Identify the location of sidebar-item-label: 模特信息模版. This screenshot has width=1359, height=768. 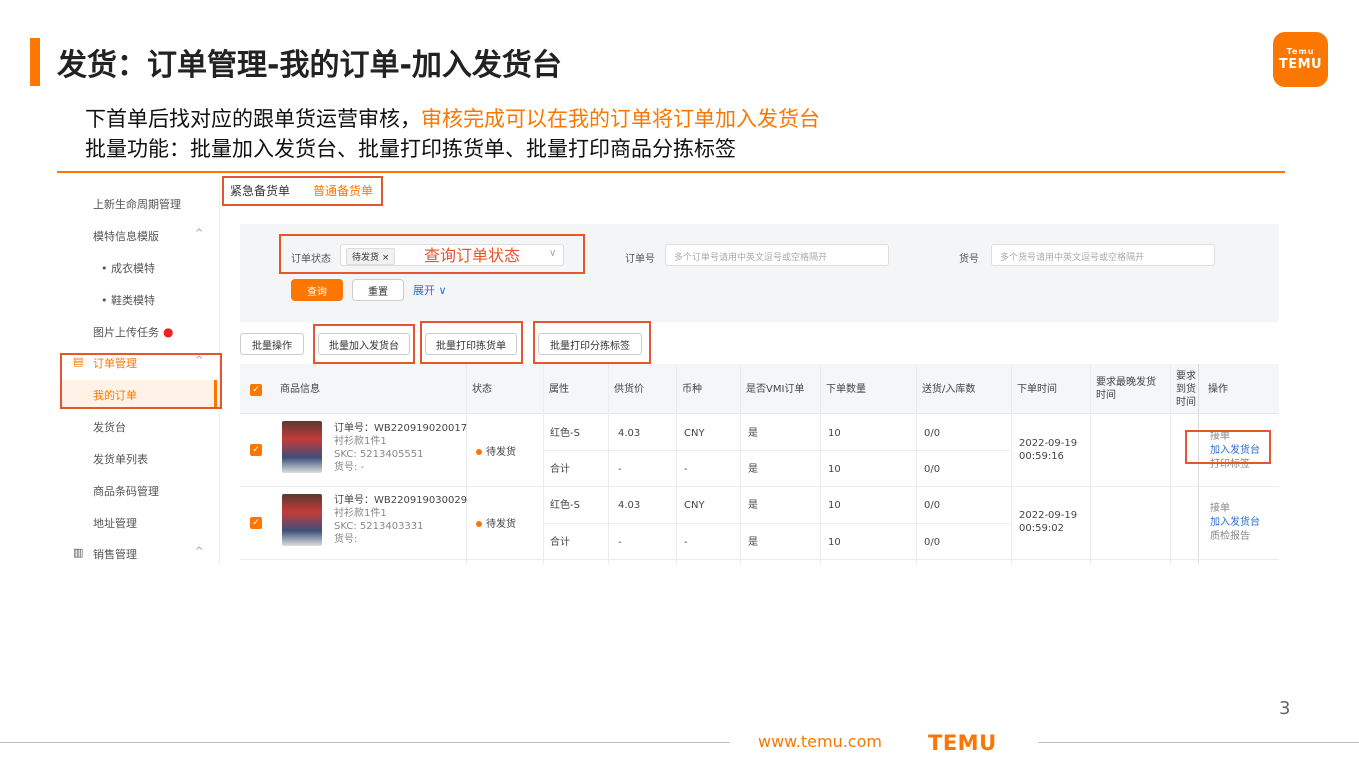
(126, 236).